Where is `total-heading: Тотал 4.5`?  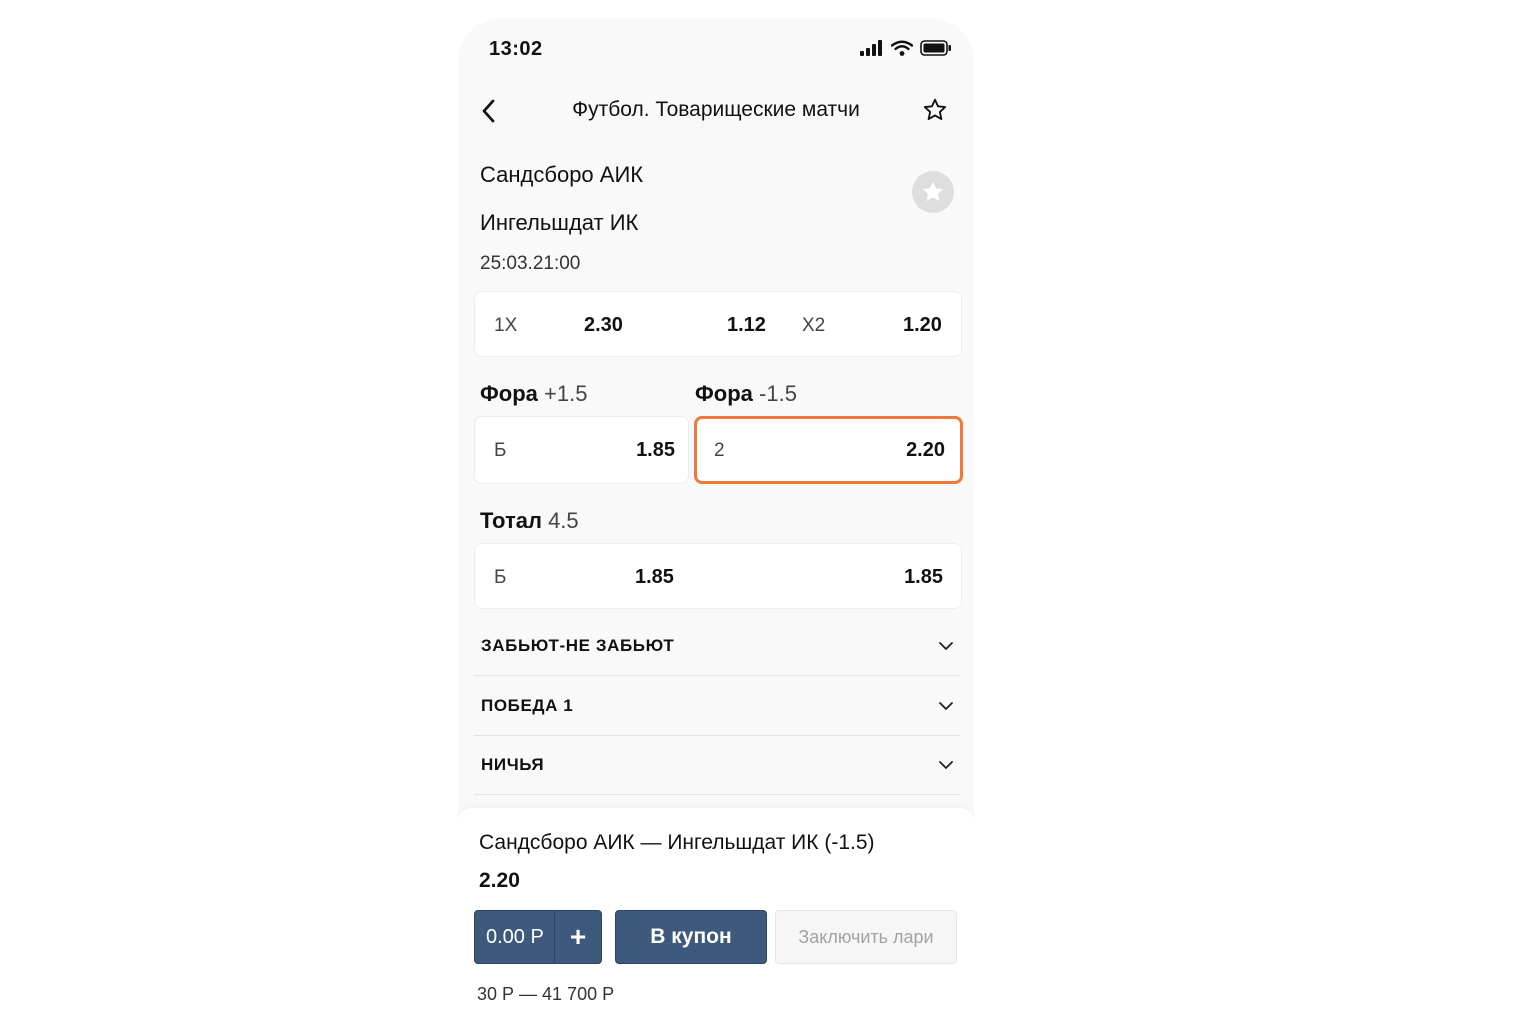
total-heading: Тотал 4.5 is located at coordinates (529, 521).